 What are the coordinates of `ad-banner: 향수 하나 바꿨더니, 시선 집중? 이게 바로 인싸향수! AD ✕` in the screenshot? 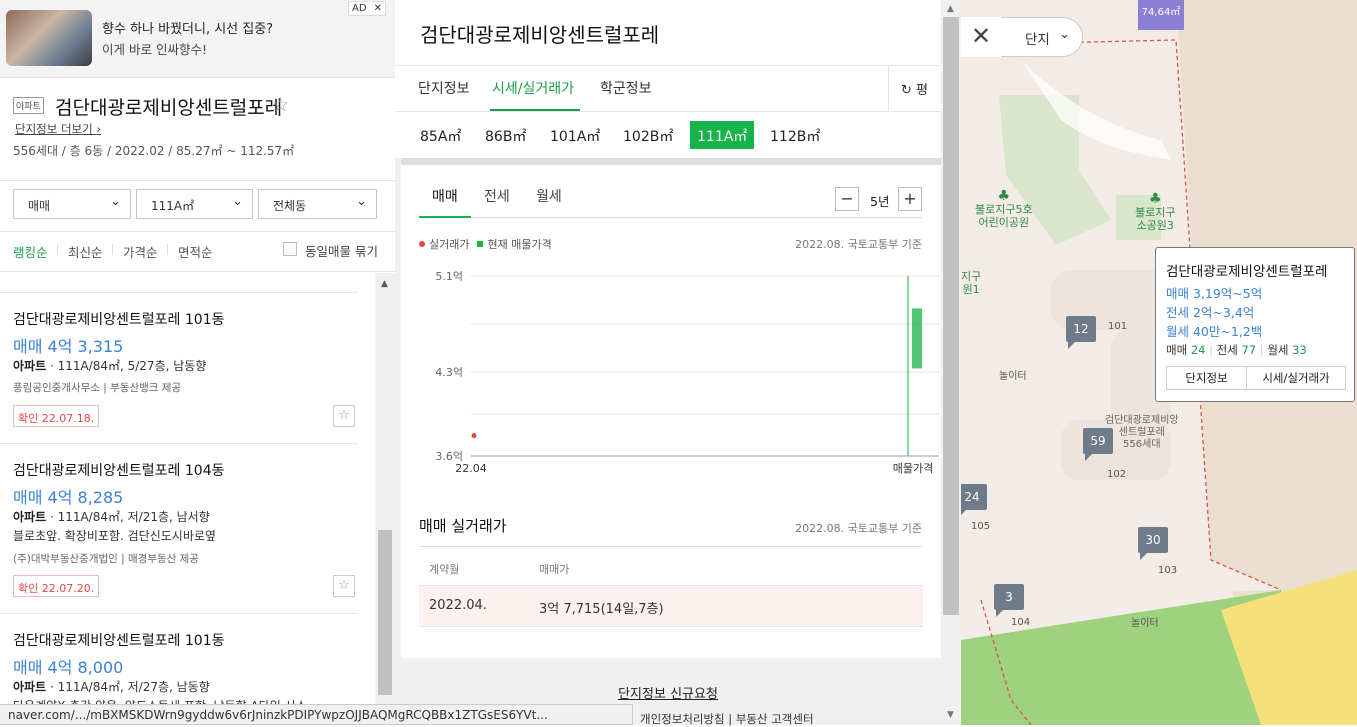 It's located at (197, 39).